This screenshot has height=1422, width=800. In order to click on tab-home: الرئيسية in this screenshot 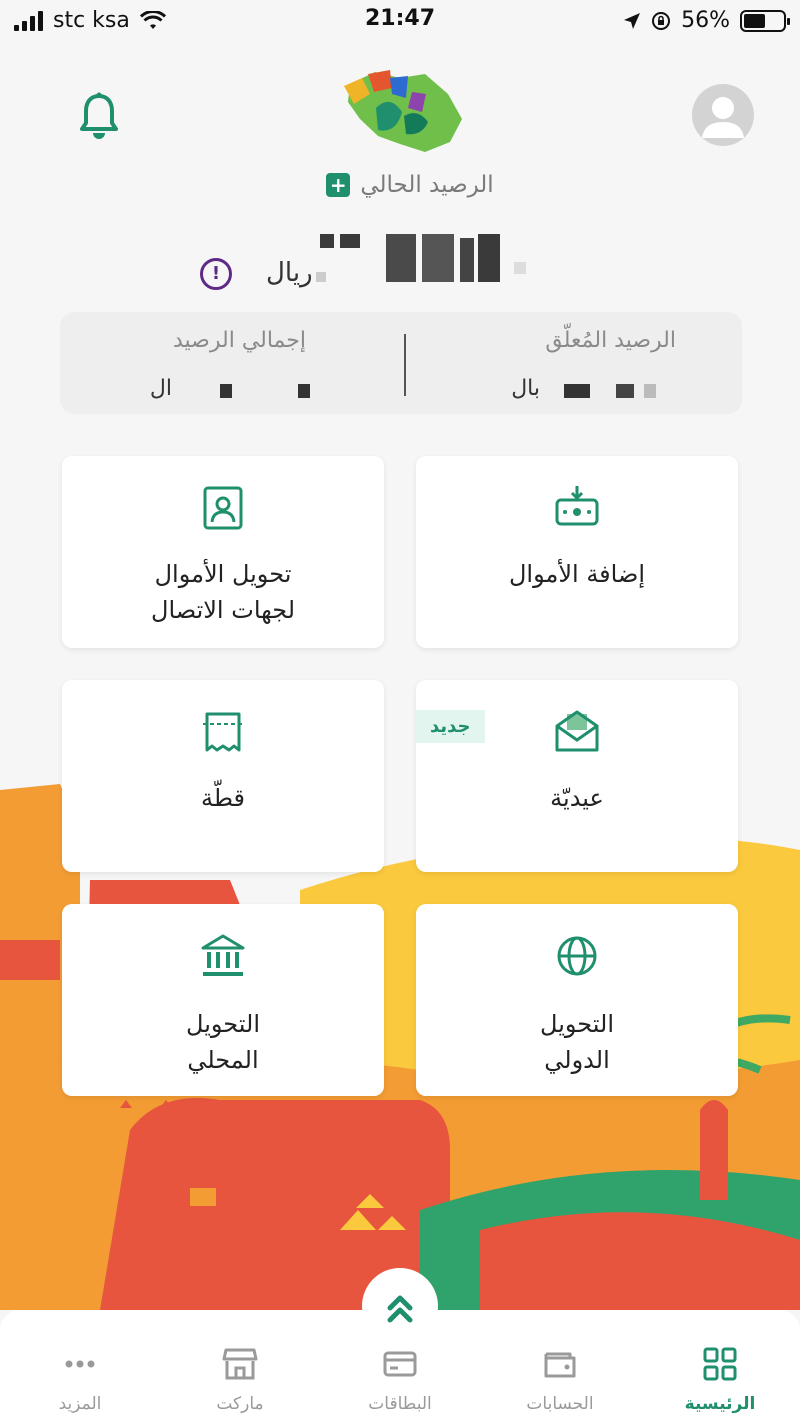, I will do `click(720, 1366)`.